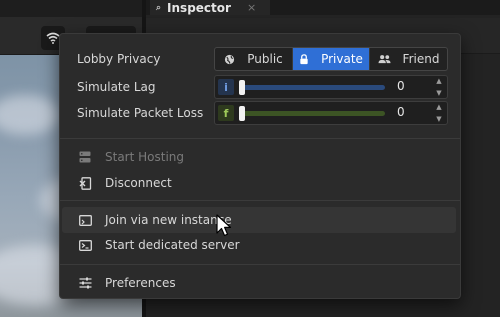 The image size is (500, 317). I want to click on terminal-icon, so click(85, 245).